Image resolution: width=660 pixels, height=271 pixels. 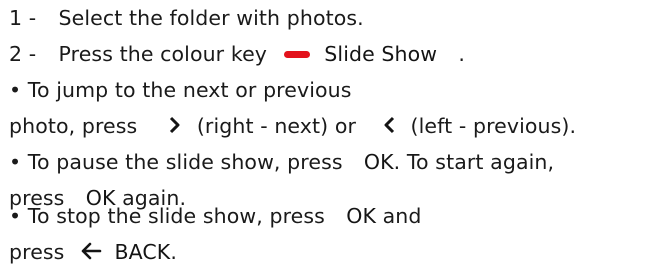 What do you see at coordinates (493, 126) in the screenshot?
I see `bullet-text: (left - previous).` at bounding box center [493, 126].